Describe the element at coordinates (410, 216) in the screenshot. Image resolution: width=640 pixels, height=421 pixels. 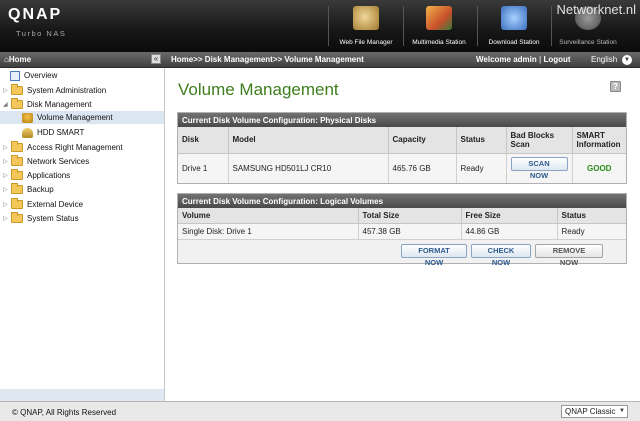
I see `column-header: Total Size` at that location.